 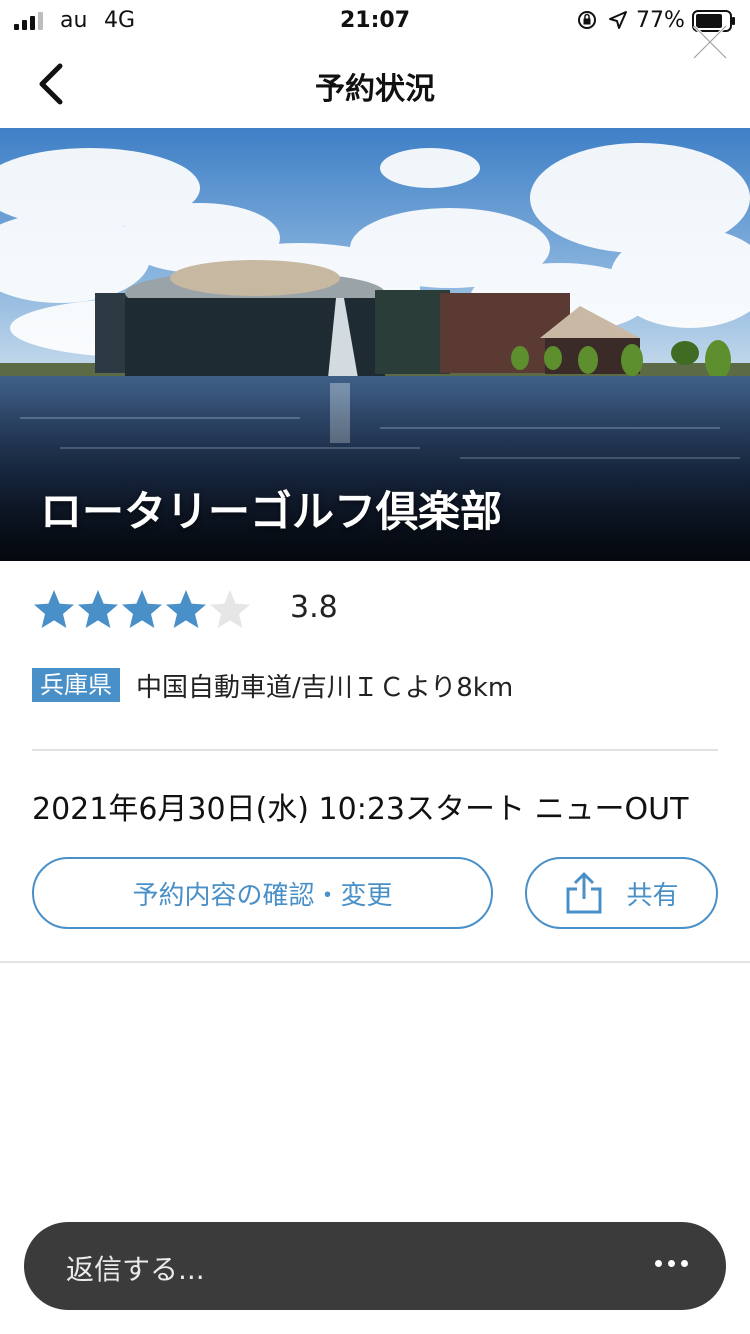 I want to click on share-button: 共有, so click(x=621, y=893).